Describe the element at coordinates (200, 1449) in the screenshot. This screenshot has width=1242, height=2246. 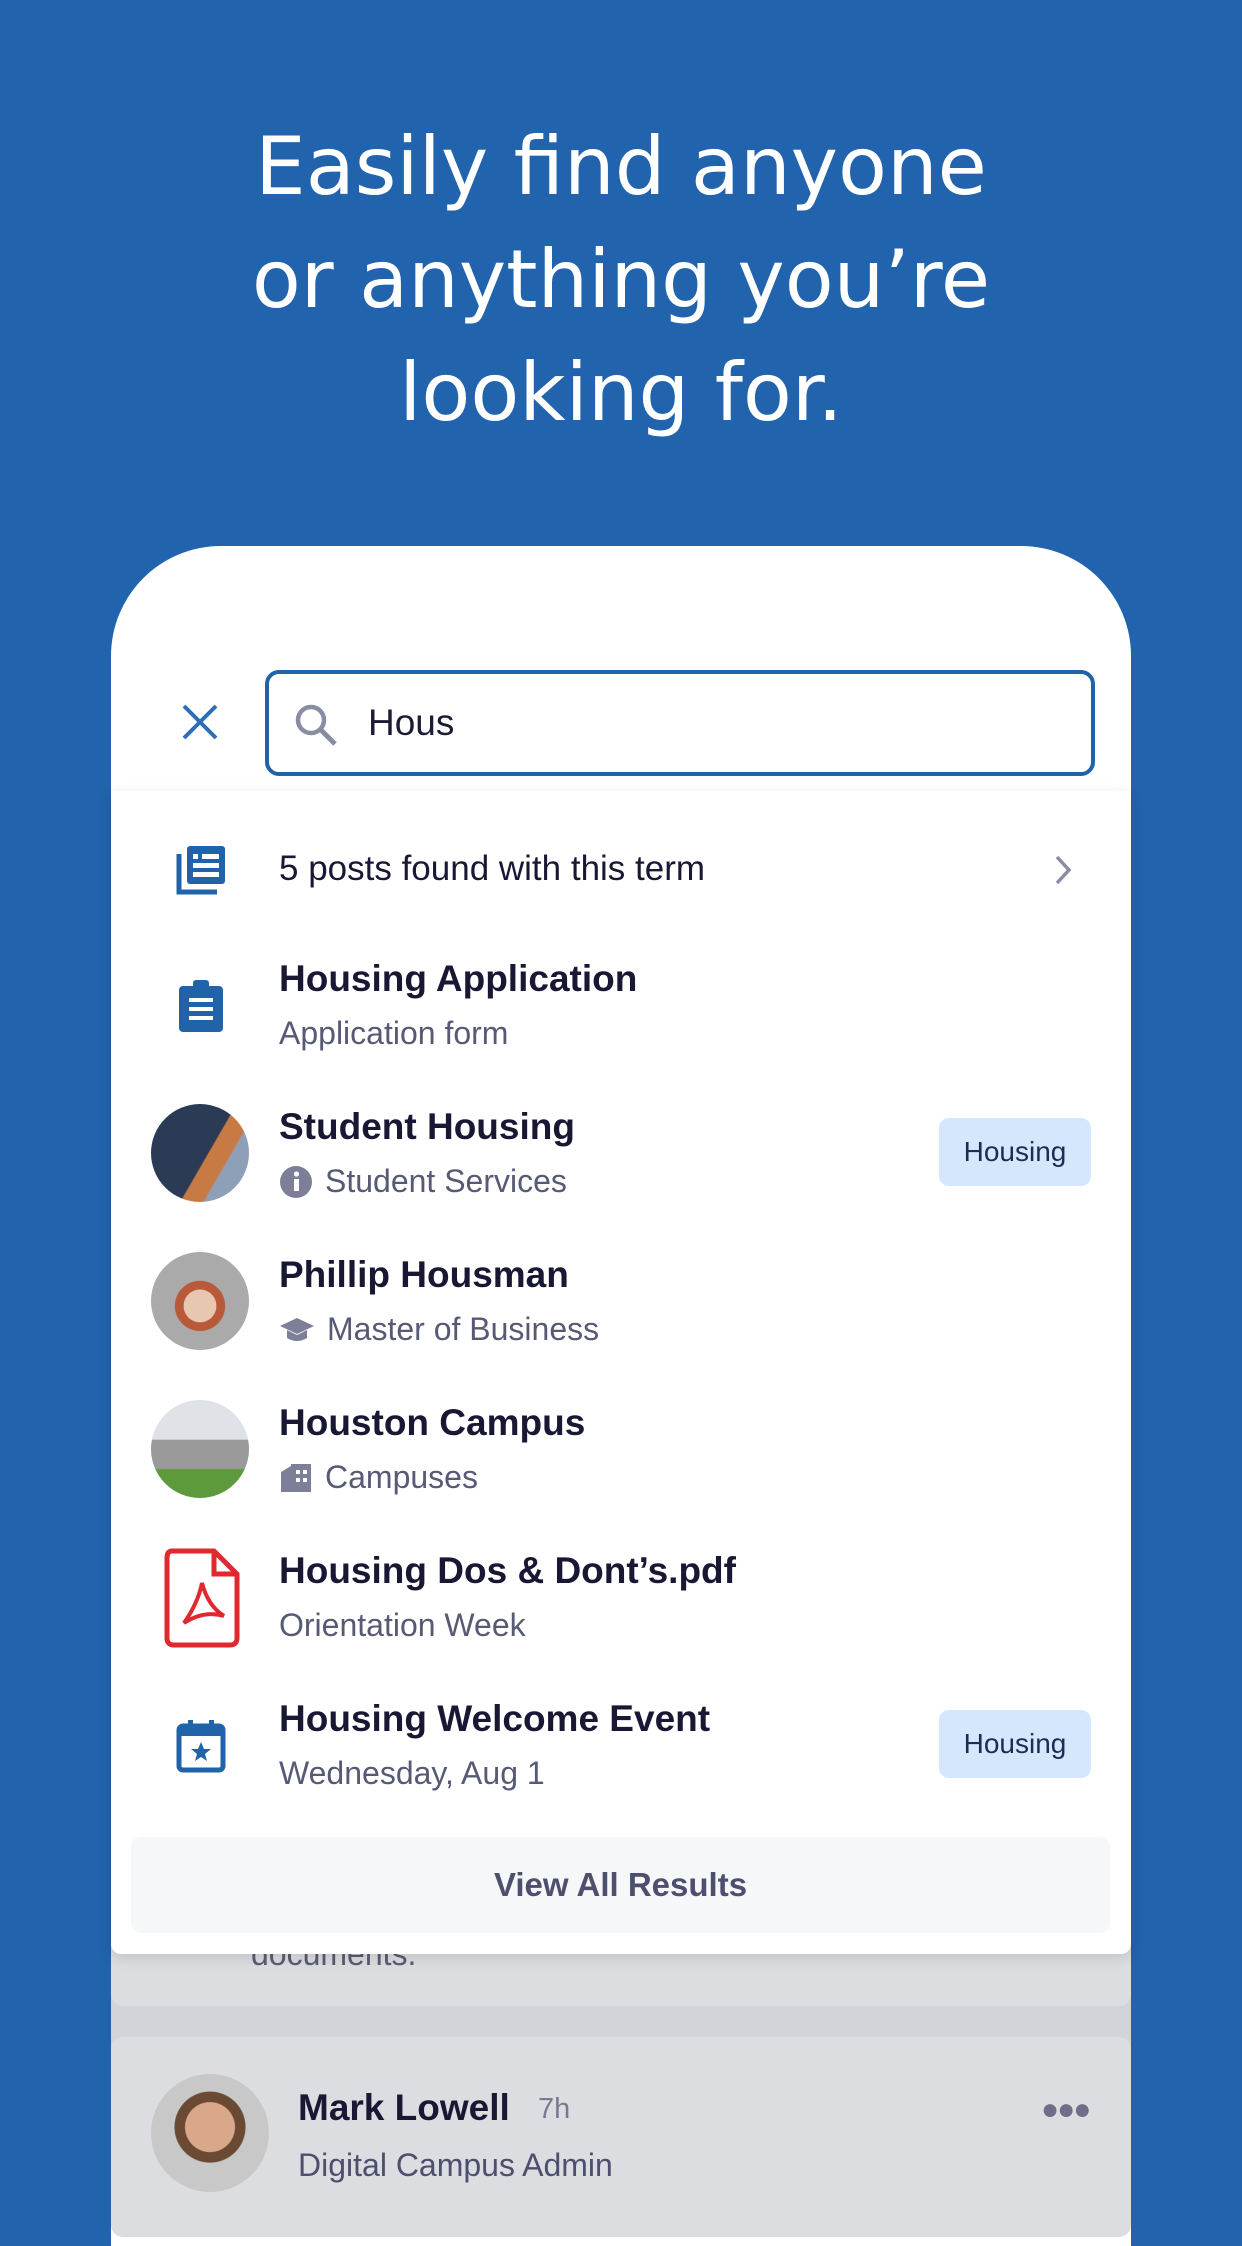
I see `campus-photo` at that location.